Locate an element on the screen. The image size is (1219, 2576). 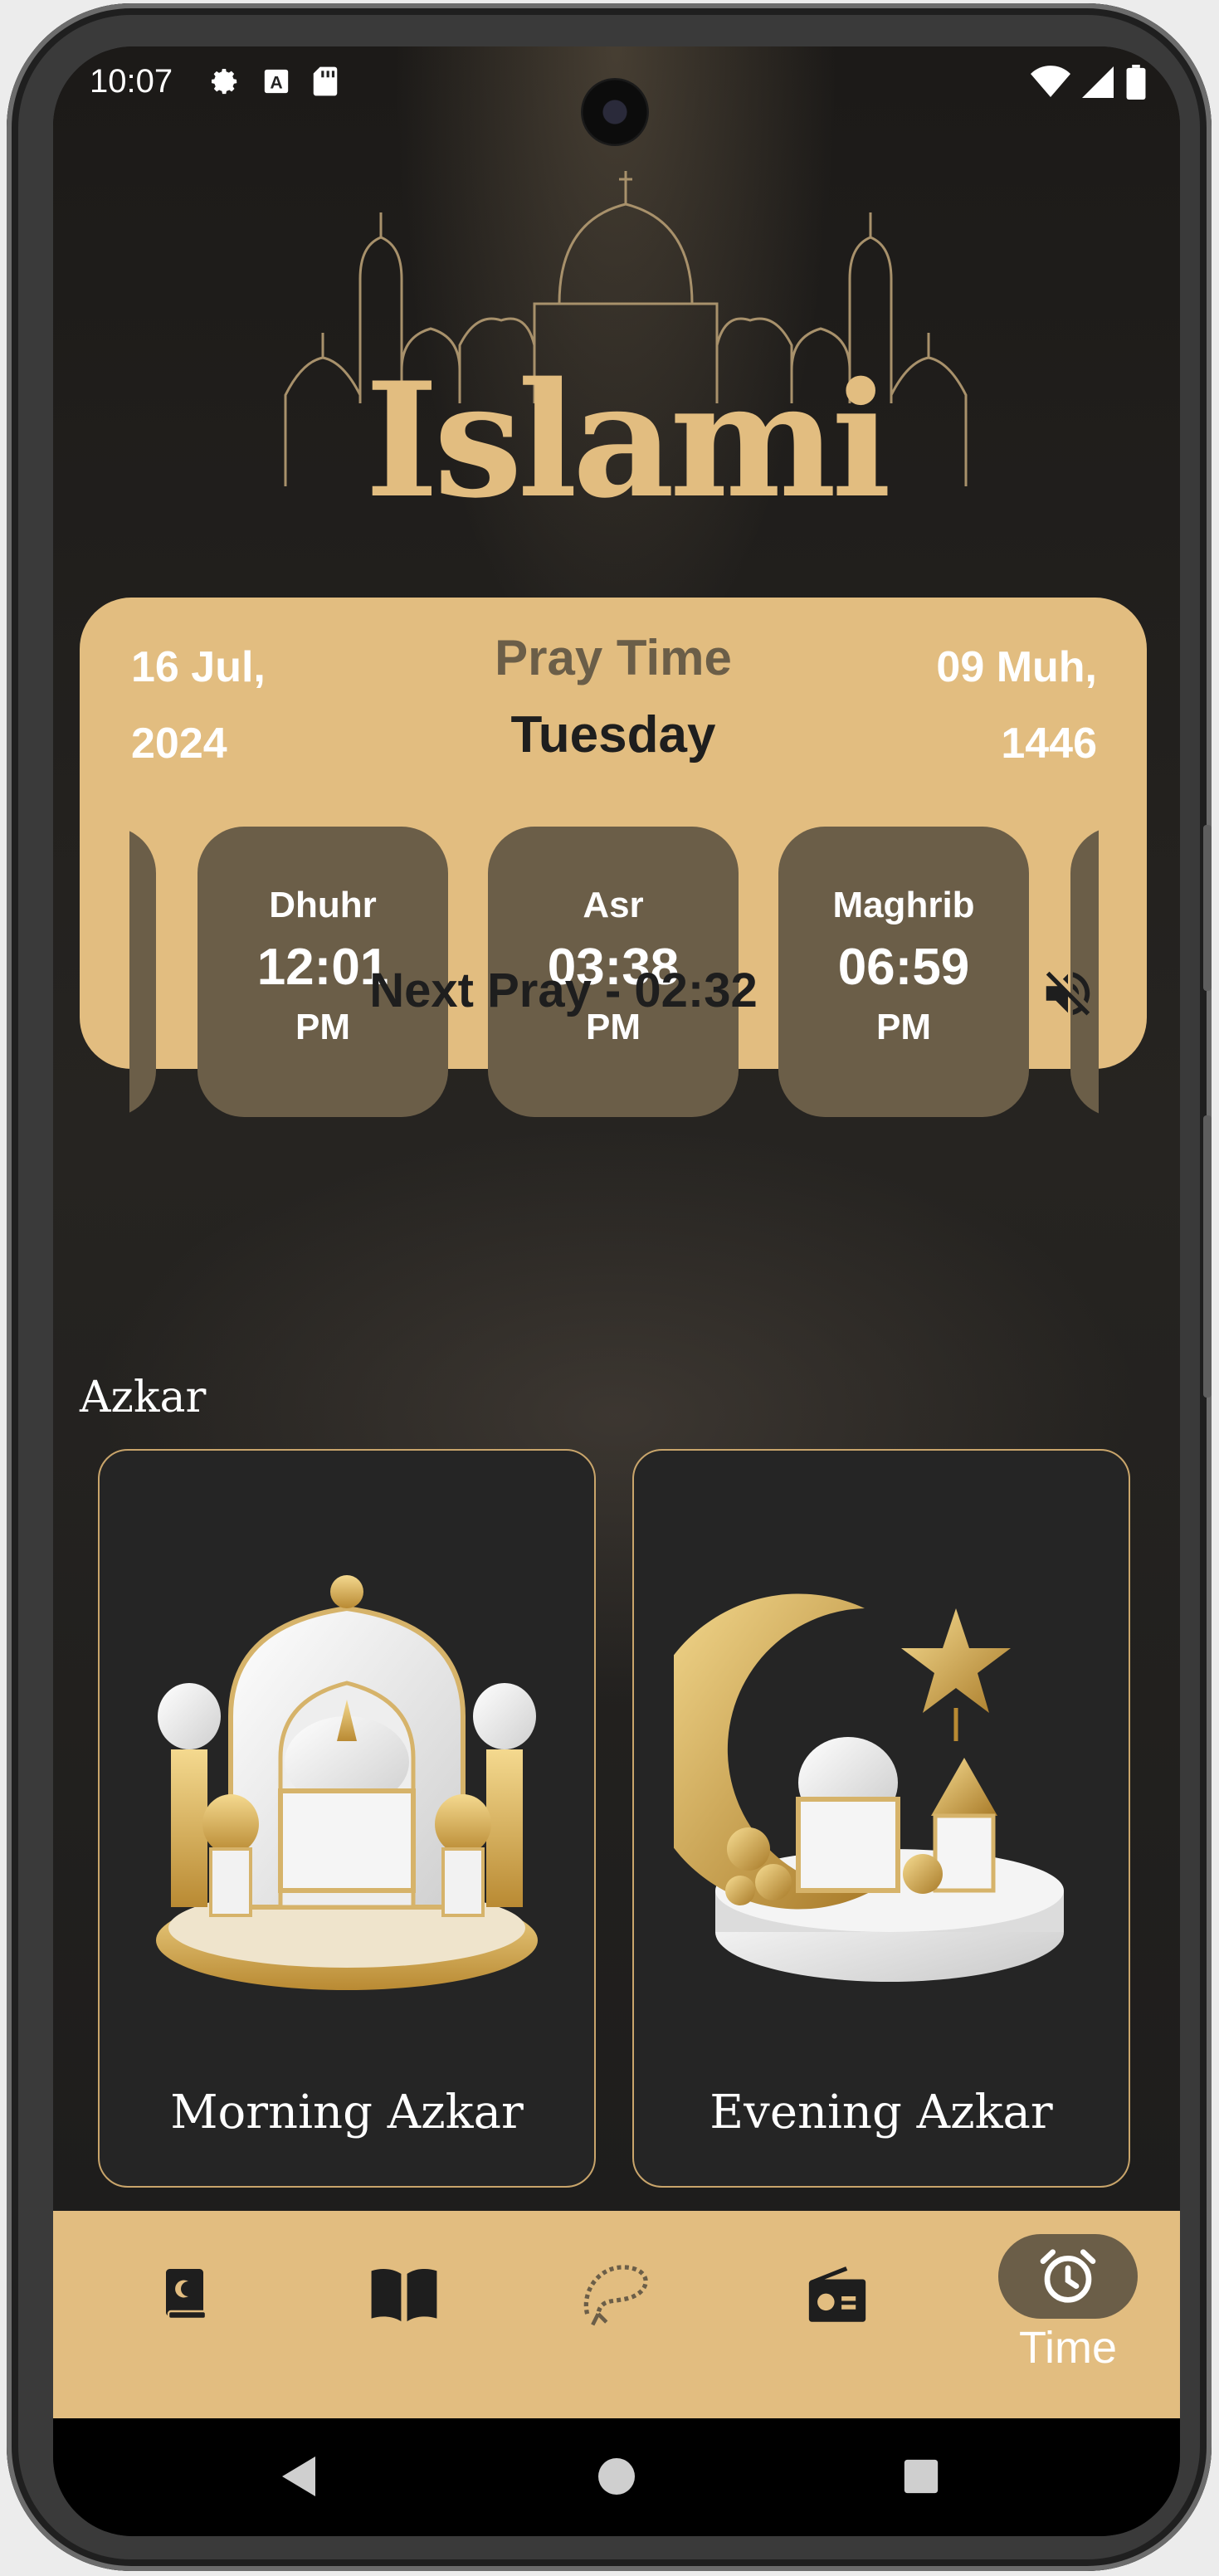
quran-icon is located at coordinates (187, 2294).